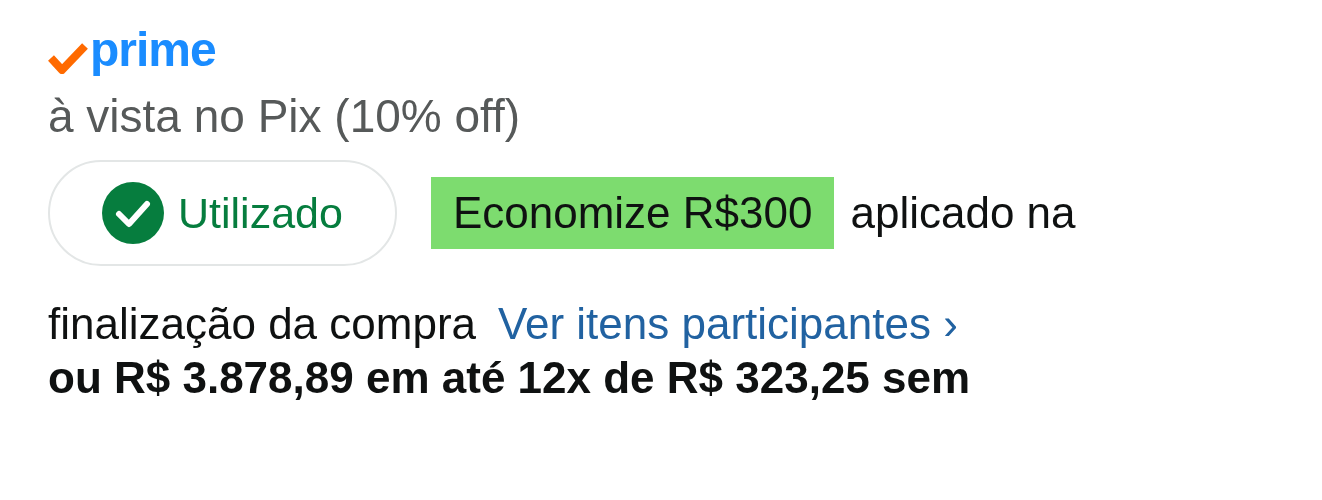 The height and width of the screenshot is (500, 1322). I want to click on coupon-text: aplicado na, so click(963, 213).